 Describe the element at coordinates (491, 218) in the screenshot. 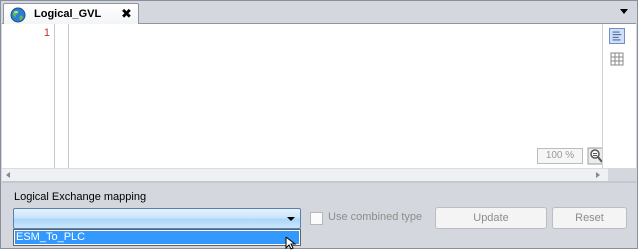

I see `update-button: Update` at that location.